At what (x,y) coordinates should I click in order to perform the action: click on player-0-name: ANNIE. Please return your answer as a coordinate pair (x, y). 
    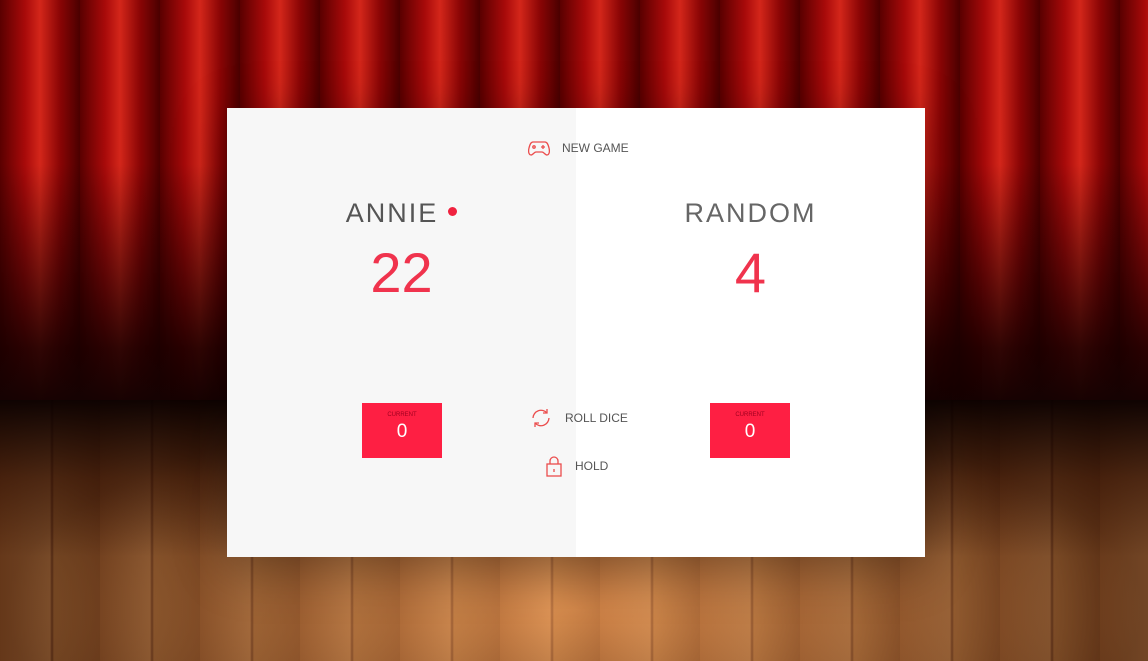
    Looking at the image, I should click on (392, 213).